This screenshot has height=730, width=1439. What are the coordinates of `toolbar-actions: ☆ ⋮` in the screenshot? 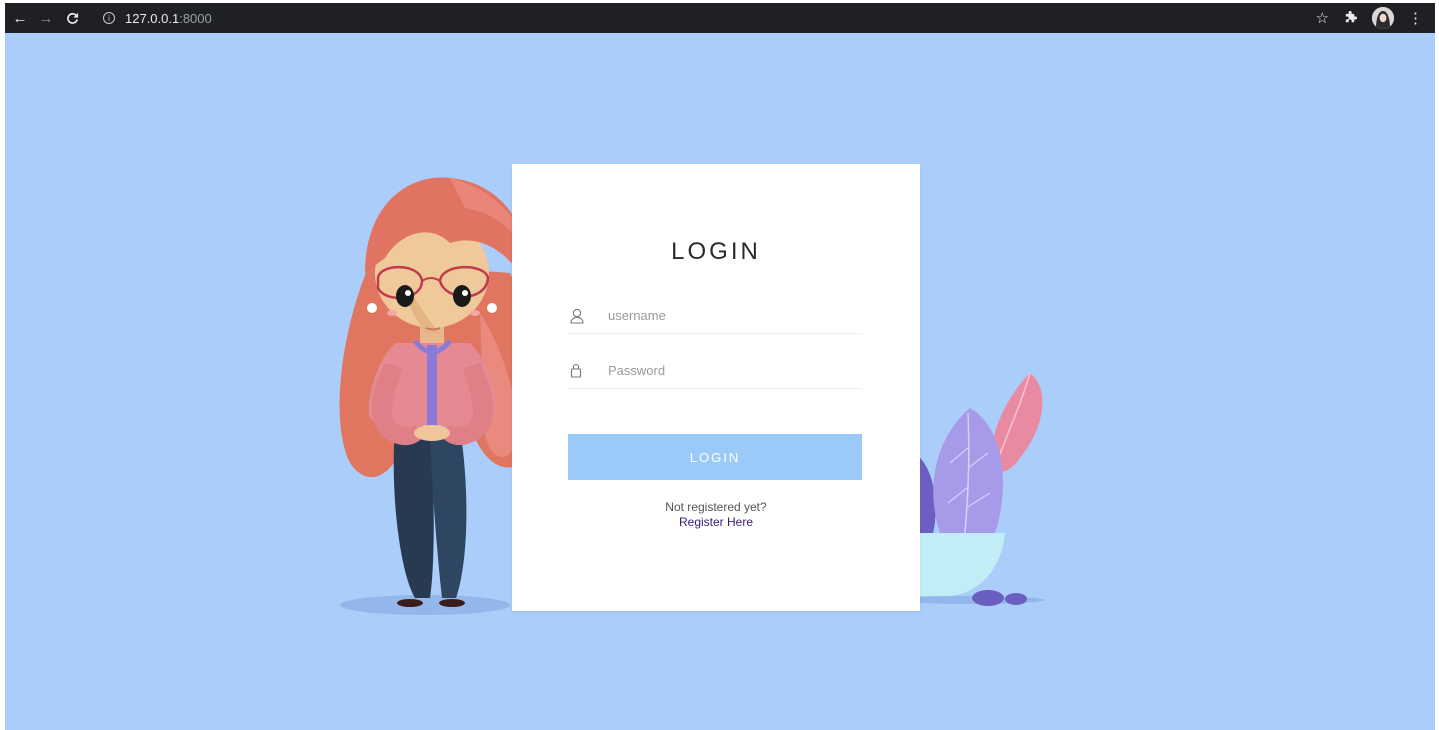 It's located at (1375, 18).